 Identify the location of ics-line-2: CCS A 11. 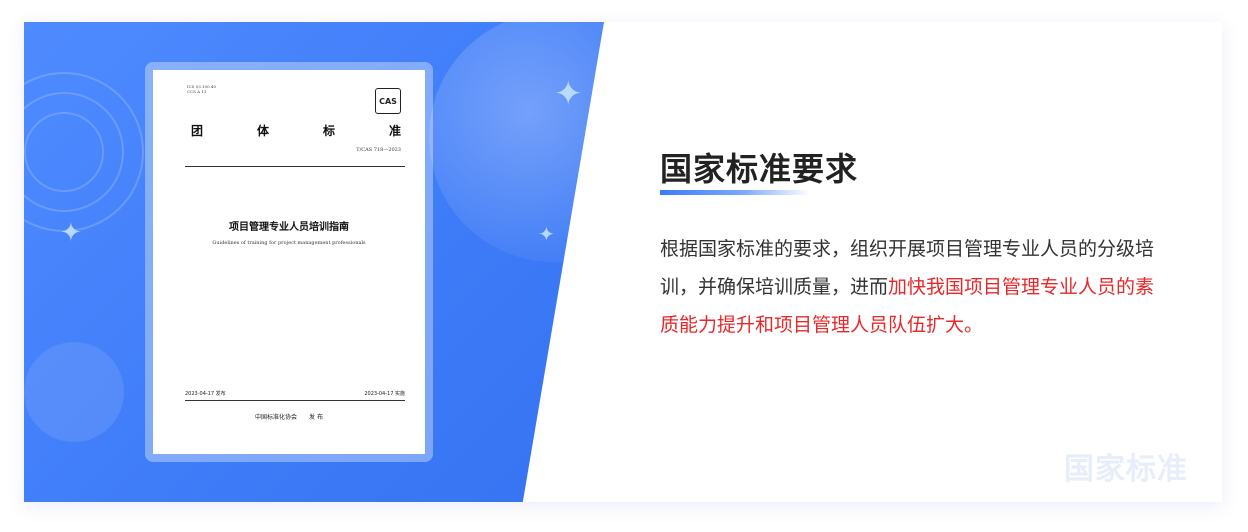
(197, 91).